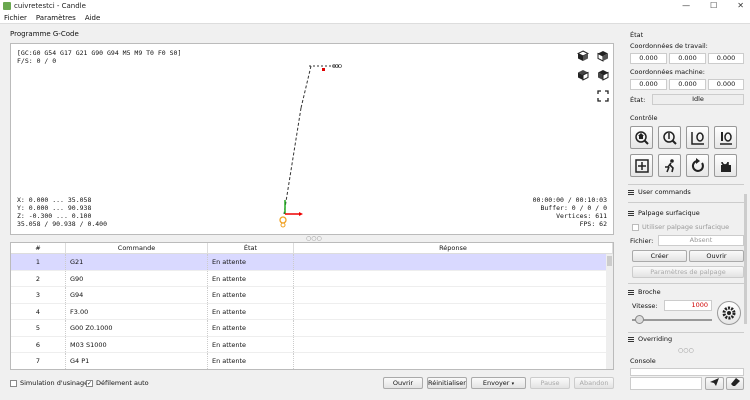 The height and width of the screenshot is (400, 750). What do you see at coordinates (740, 5) in the screenshot?
I see `close-button: ✕` at bounding box center [740, 5].